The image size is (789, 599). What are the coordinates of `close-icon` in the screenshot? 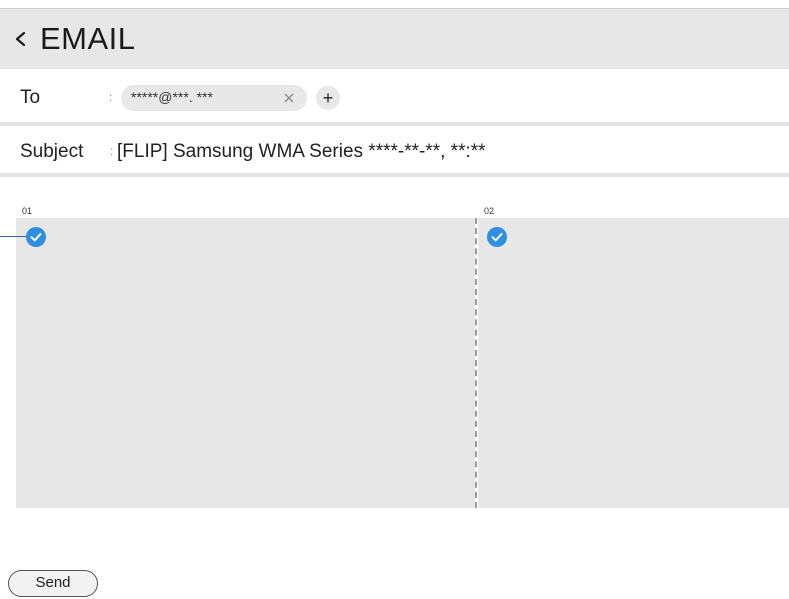 It's located at (289, 98).